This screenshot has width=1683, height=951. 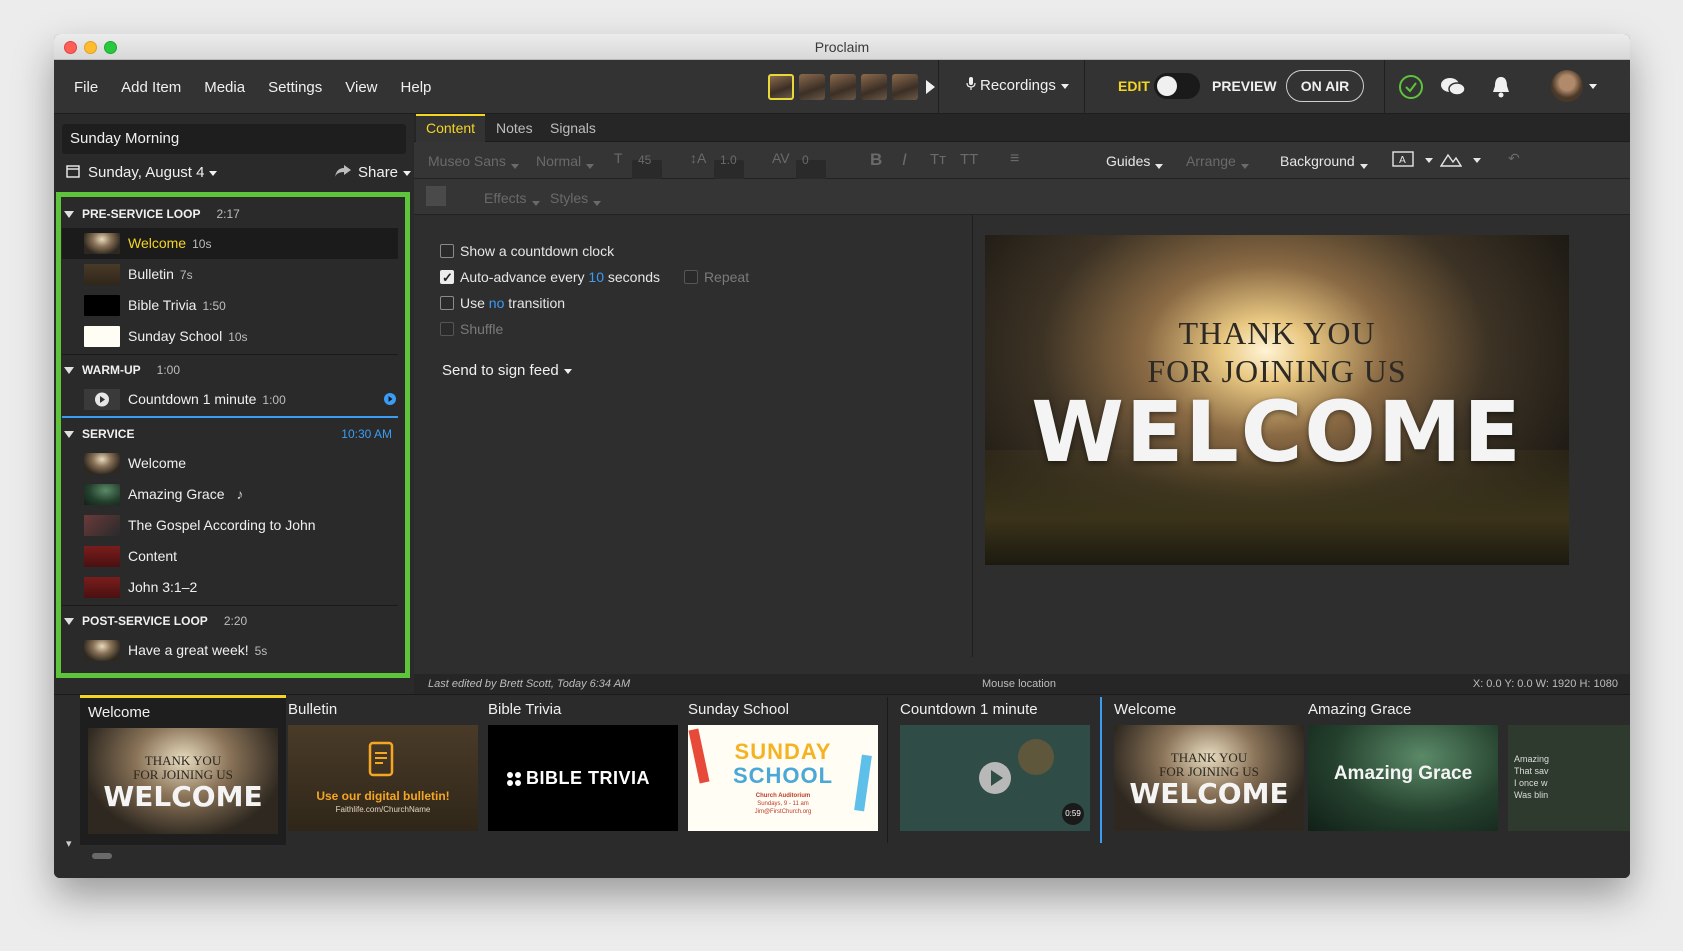 I want to click on chevron-down-icon: ▾, so click(x=69, y=843).